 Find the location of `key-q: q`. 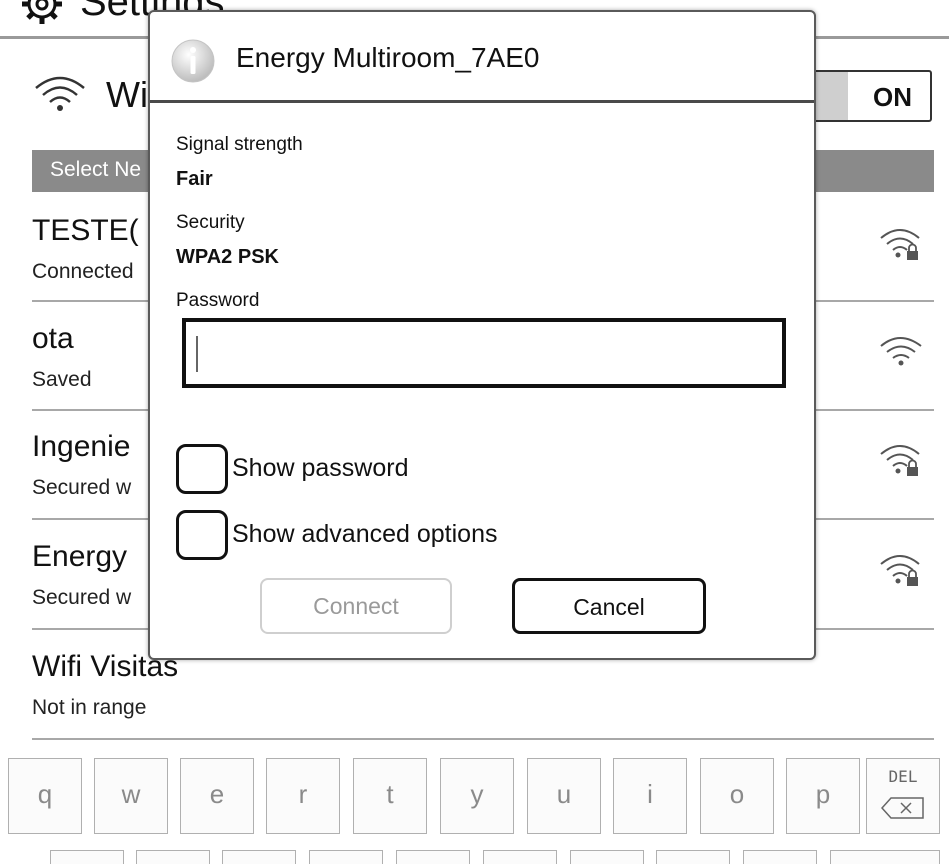

key-q: q is located at coordinates (45, 796).